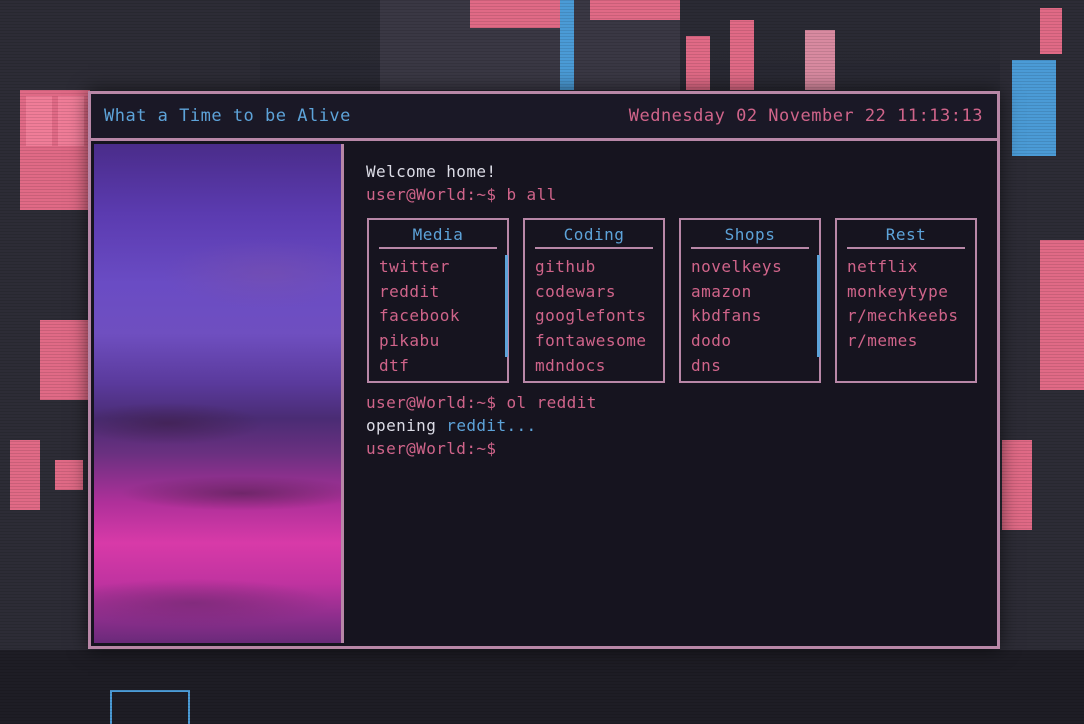 The height and width of the screenshot is (724, 1084). I want to click on bookmark-link-dns: dns, so click(750, 366).